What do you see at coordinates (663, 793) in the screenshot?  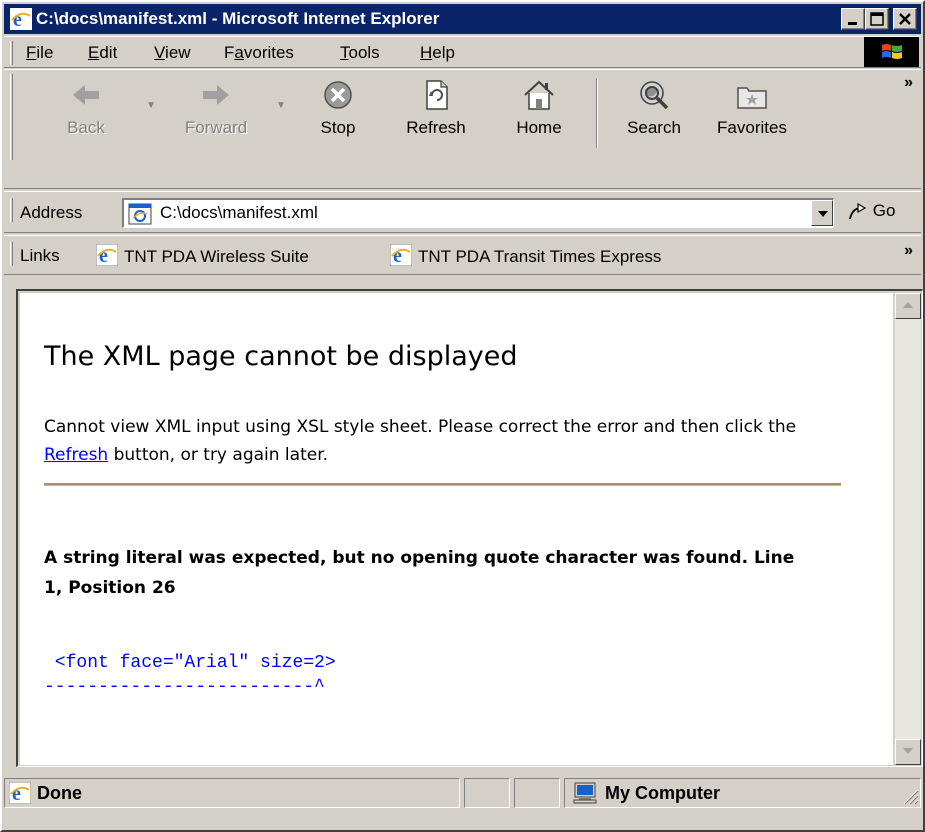 I see `security-zone-text: My Computer` at bounding box center [663, 793].